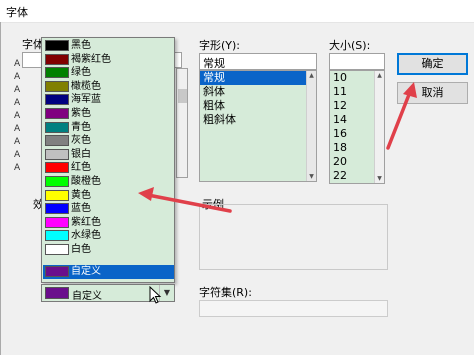 The width and height of the screenshot is (474, 355). Describe the element at coordinates (258, 92) in the screenshot. I see `list-item: 斜体` at that location.